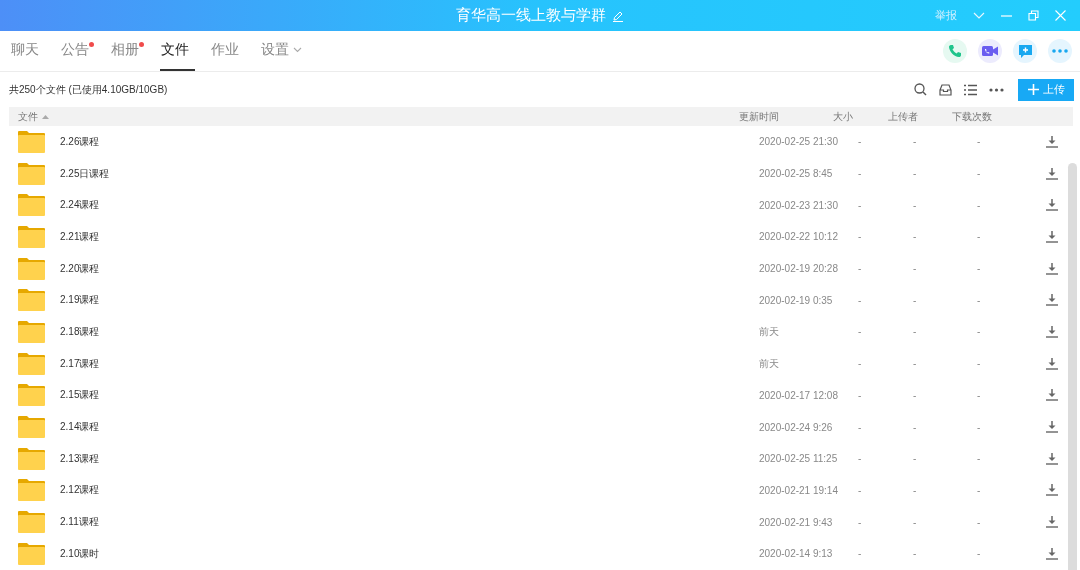 This screenshot has height=570, width=1080. What do you see at coordinates (786, 116) in the screenshot?
I see `column-header: 更新时间` at bounding box center [786, 116].